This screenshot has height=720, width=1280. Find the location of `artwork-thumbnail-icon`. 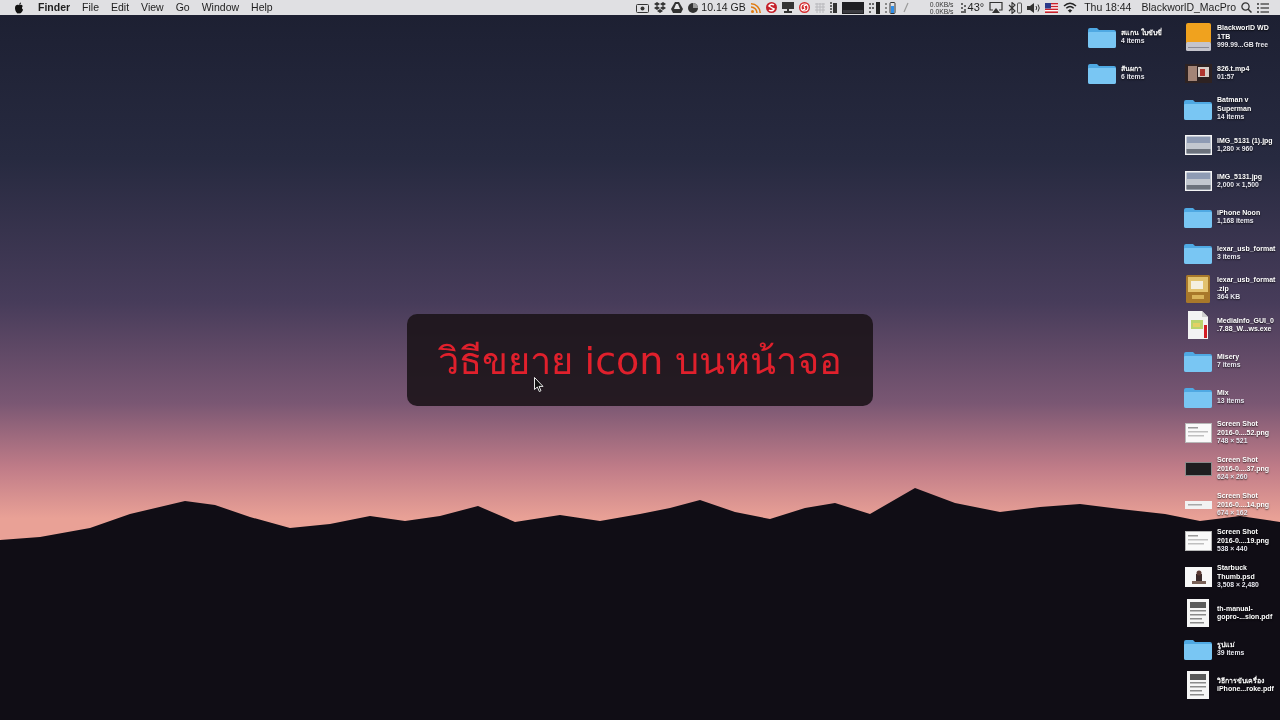

artwork-thumbnail-icon is located at coordinates (1198, 577).